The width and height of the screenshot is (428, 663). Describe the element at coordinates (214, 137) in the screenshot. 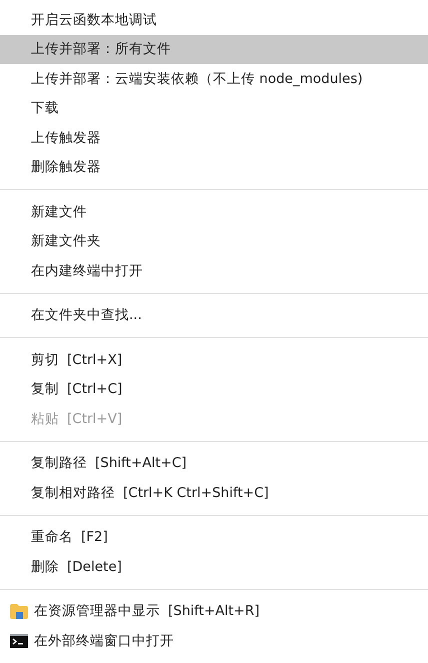

I see `menu-item: 上传触发器` at that location.